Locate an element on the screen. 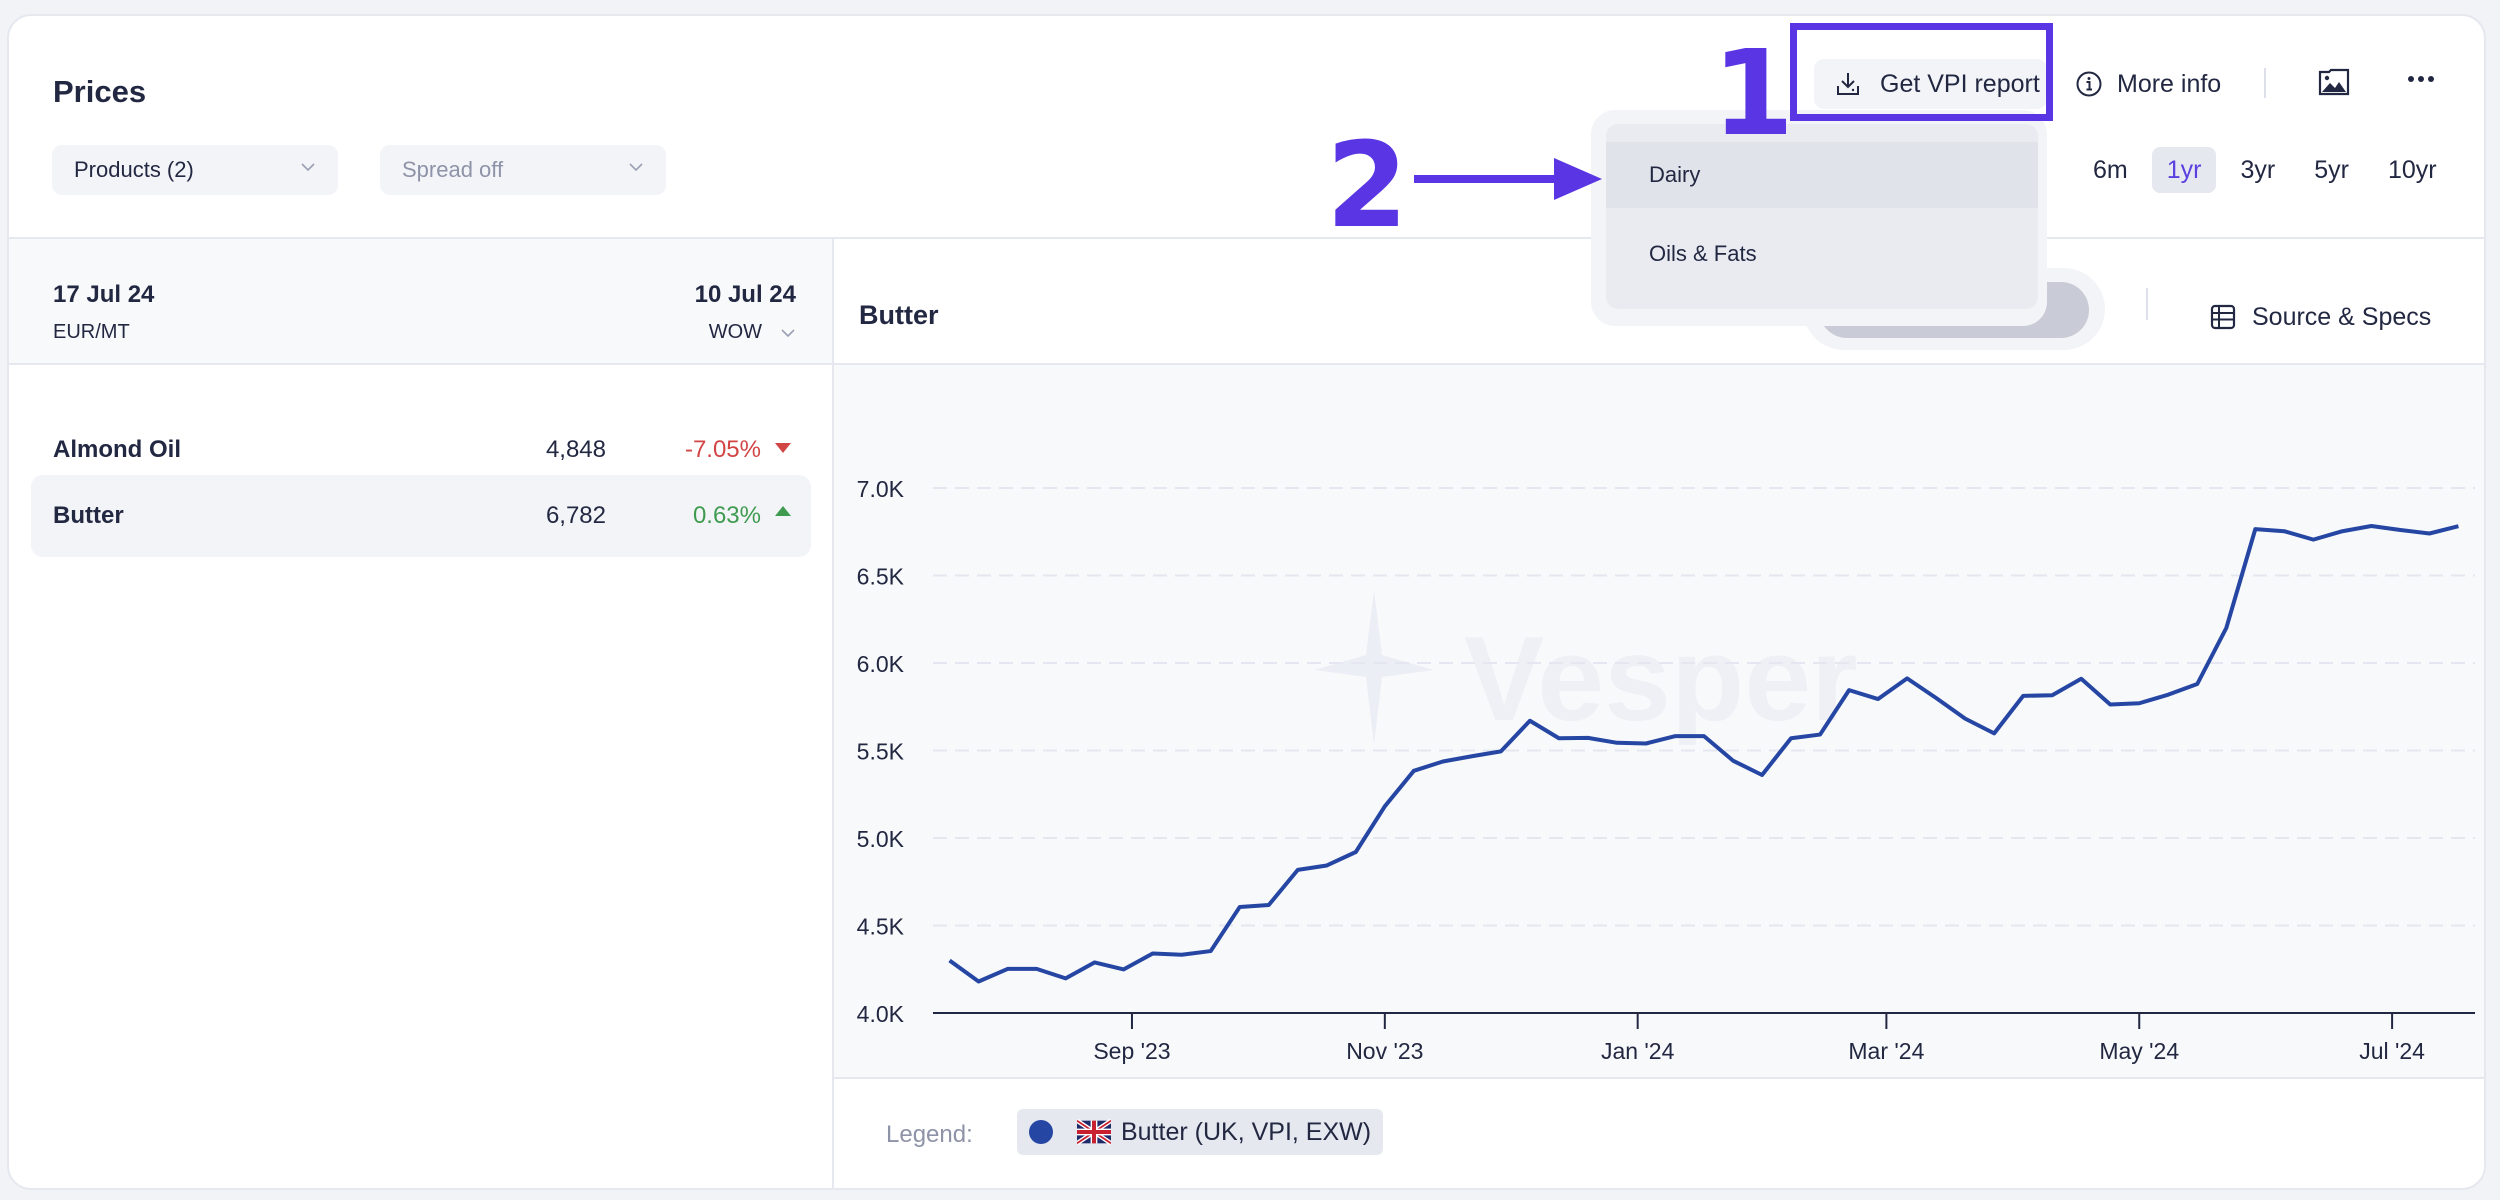  info-icon is located at coordinates (2089, 84).